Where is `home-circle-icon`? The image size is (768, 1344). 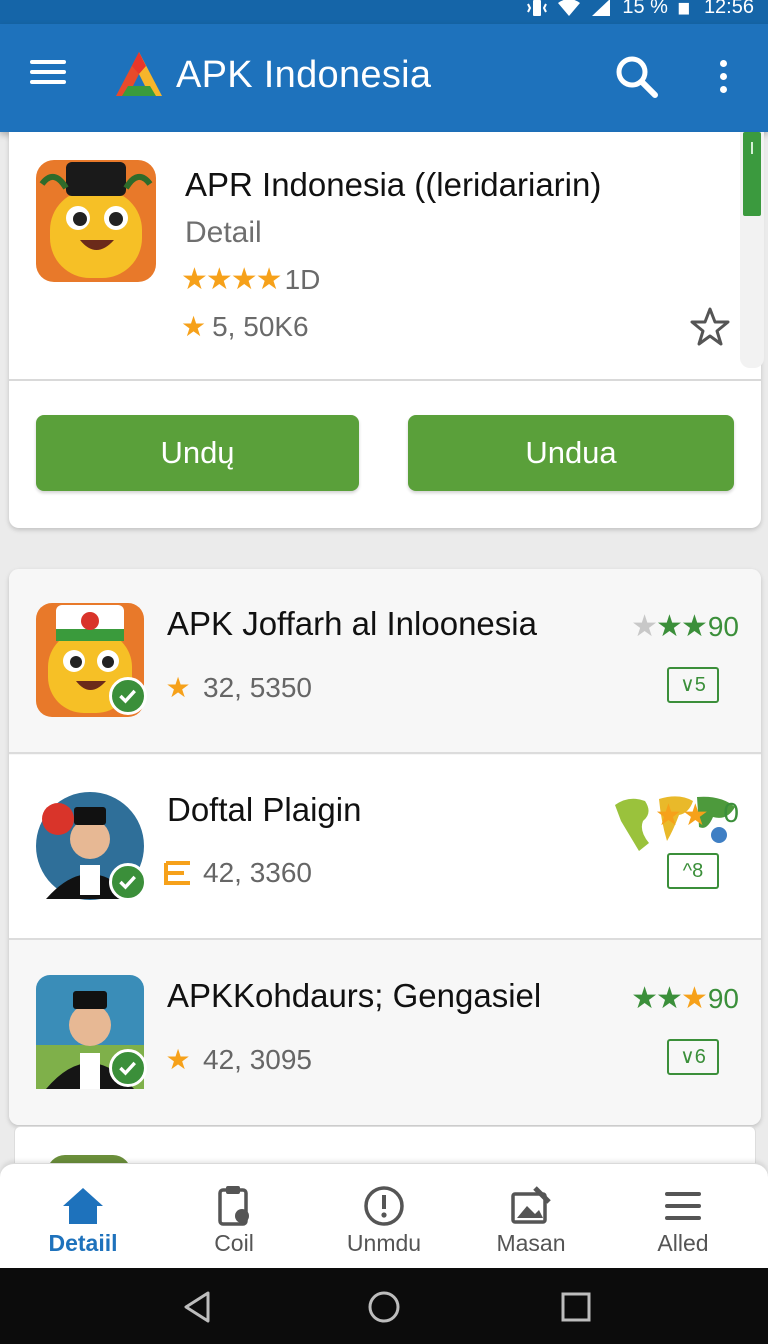 home-circle-icon is located at coordinates (384, 1307).